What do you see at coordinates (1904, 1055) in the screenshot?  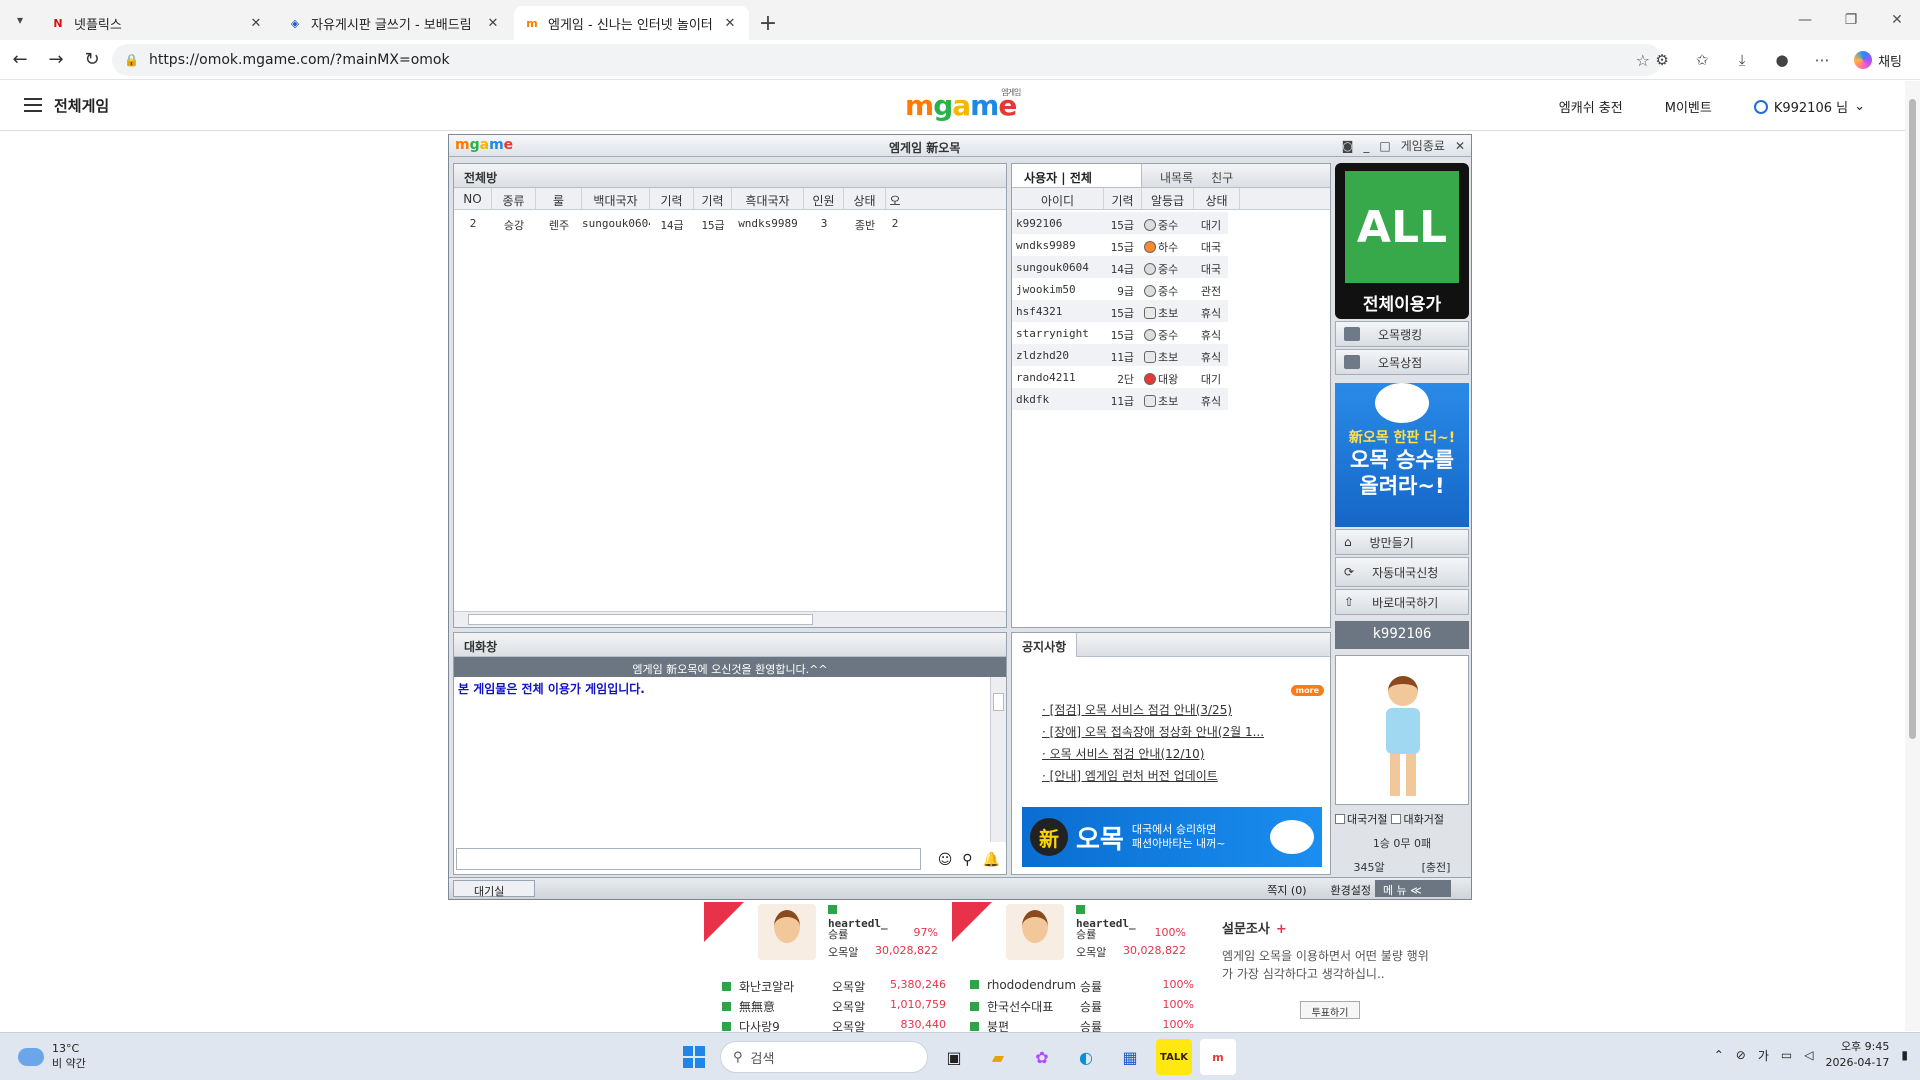 I see `notification-icon: ▮` at bounding box center [1904, 1055].